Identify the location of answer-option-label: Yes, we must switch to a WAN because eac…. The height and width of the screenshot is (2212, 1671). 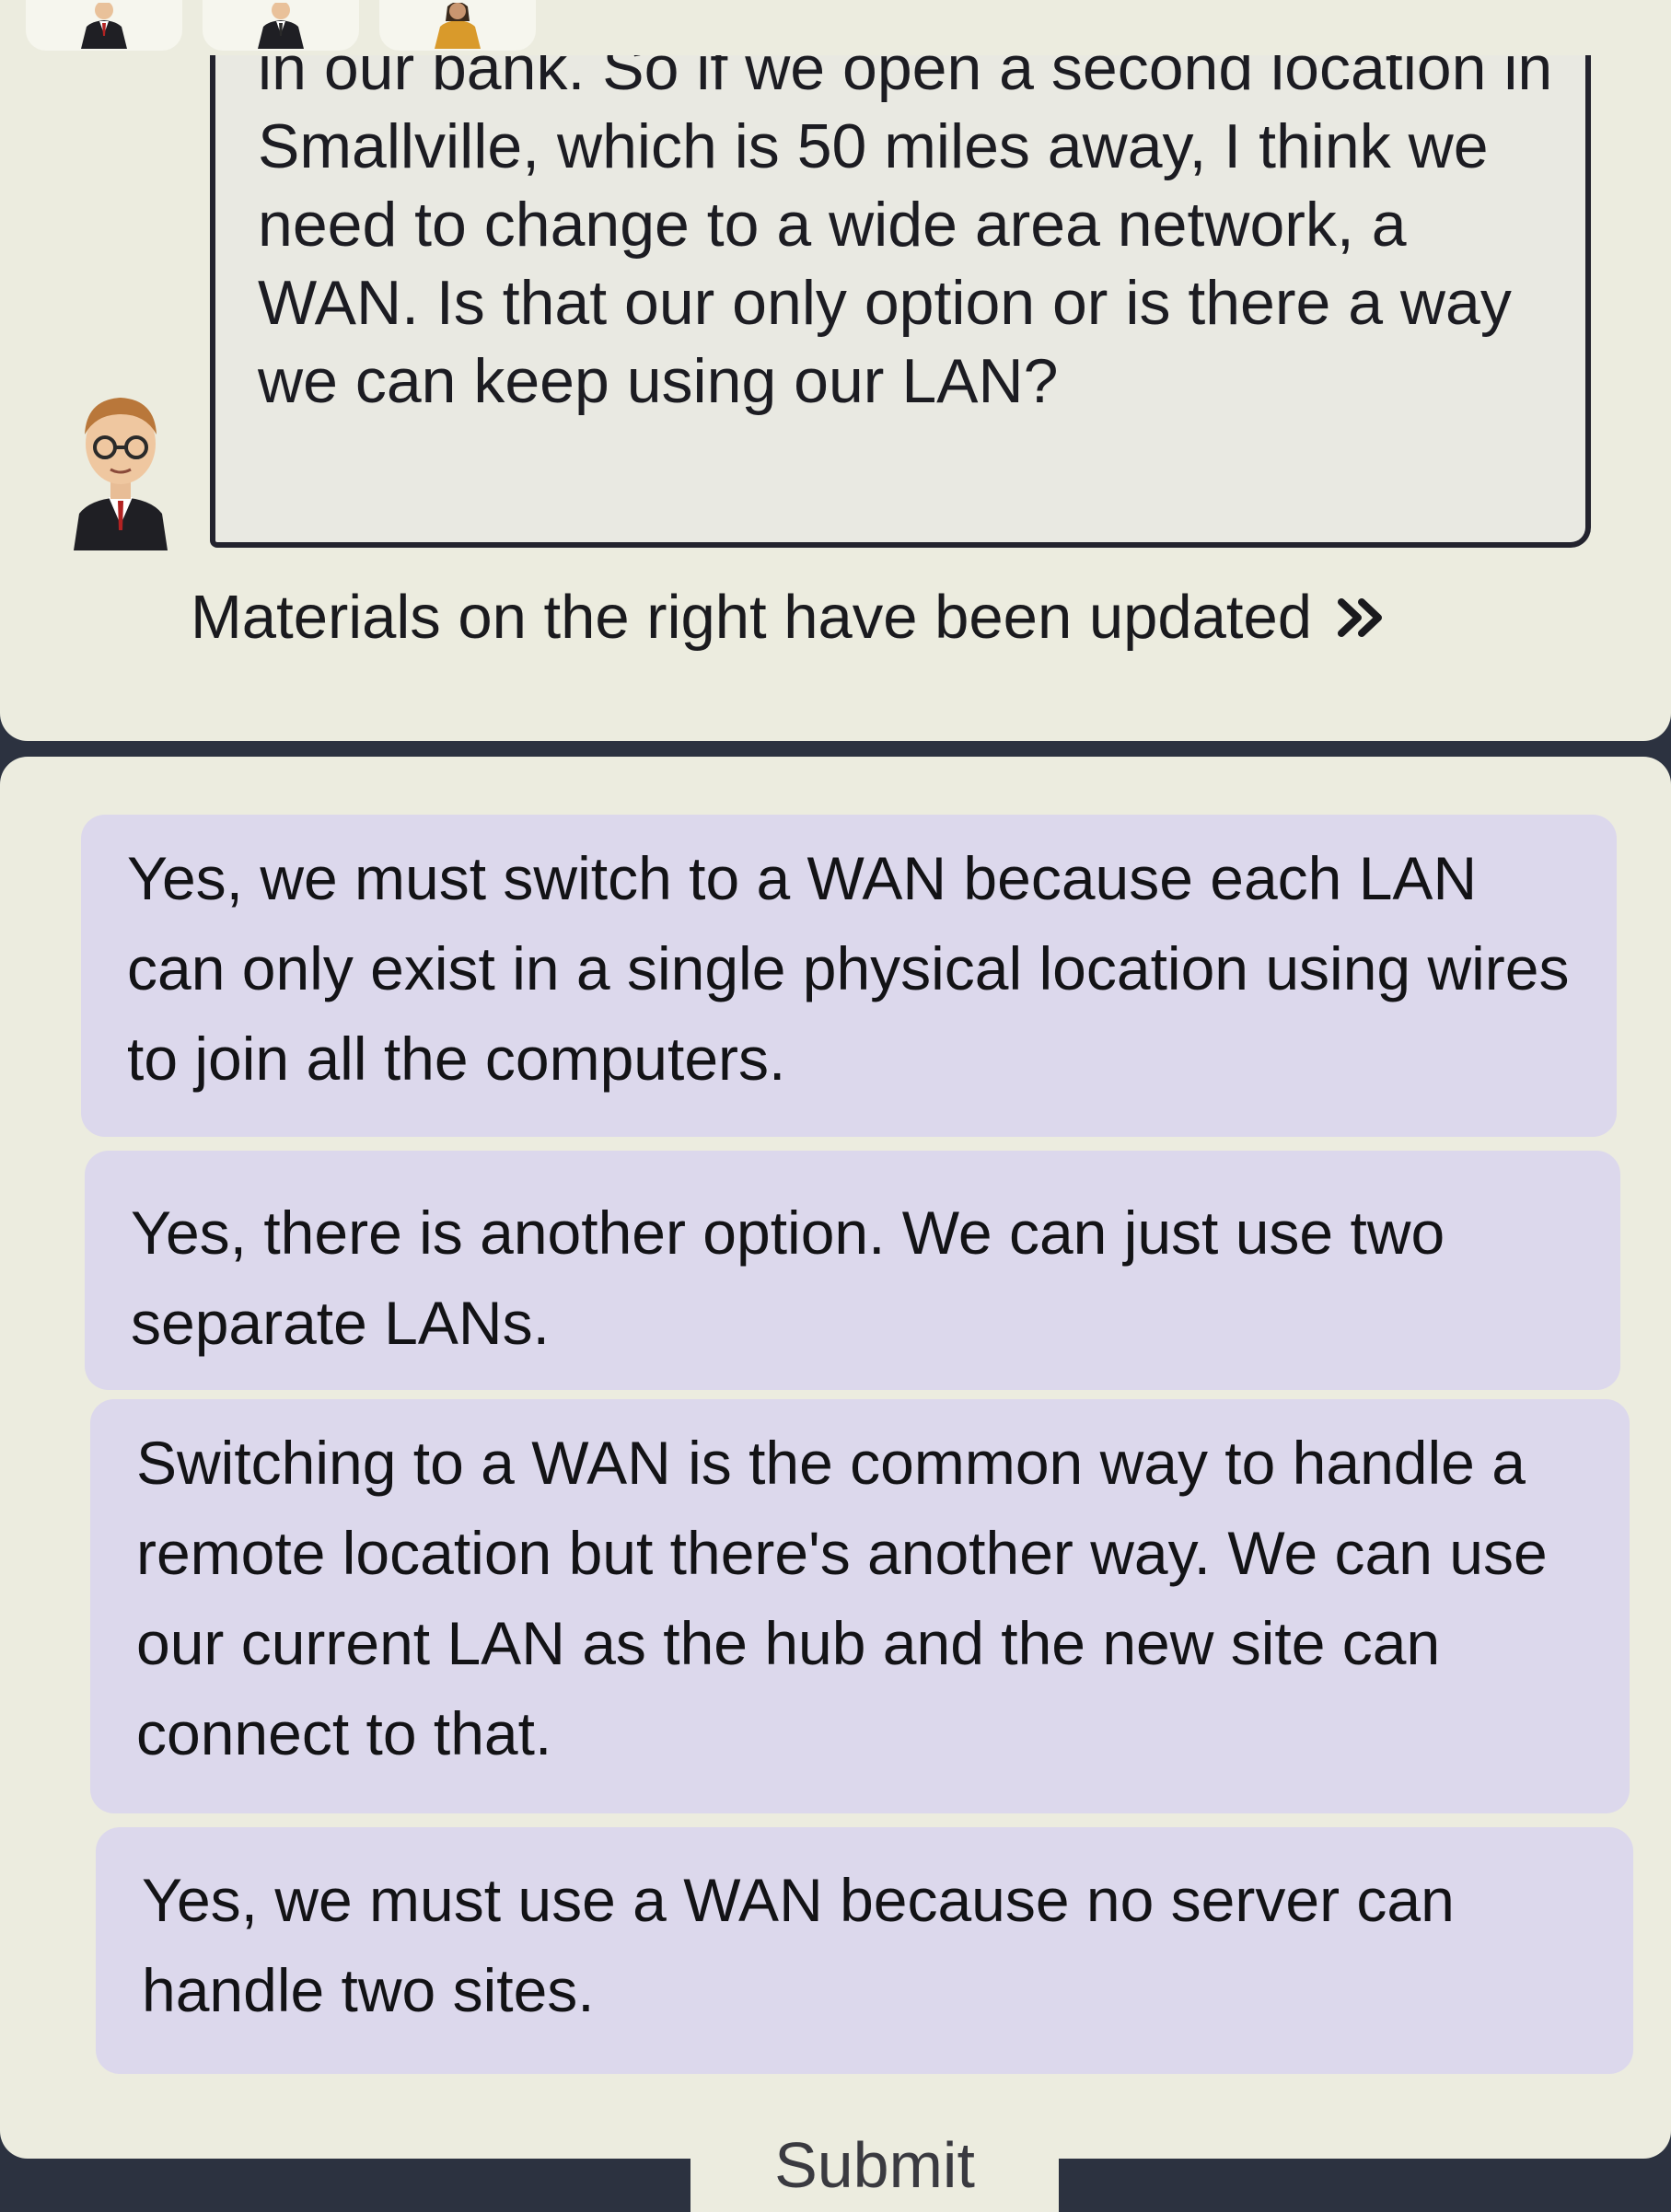
(848, 968).